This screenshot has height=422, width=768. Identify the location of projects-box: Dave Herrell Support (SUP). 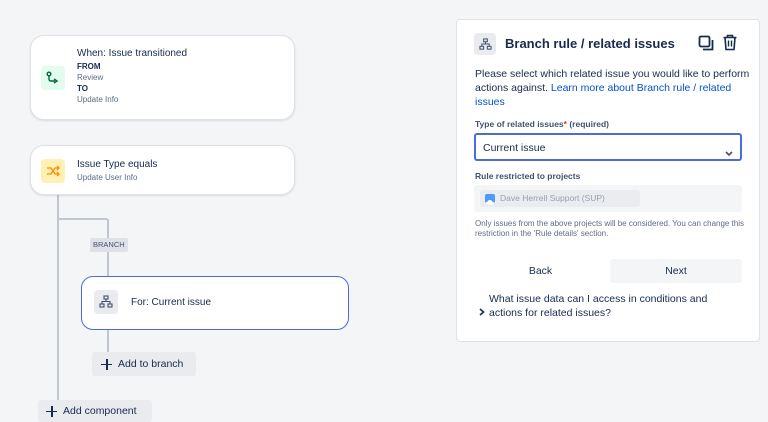
(608, 198).